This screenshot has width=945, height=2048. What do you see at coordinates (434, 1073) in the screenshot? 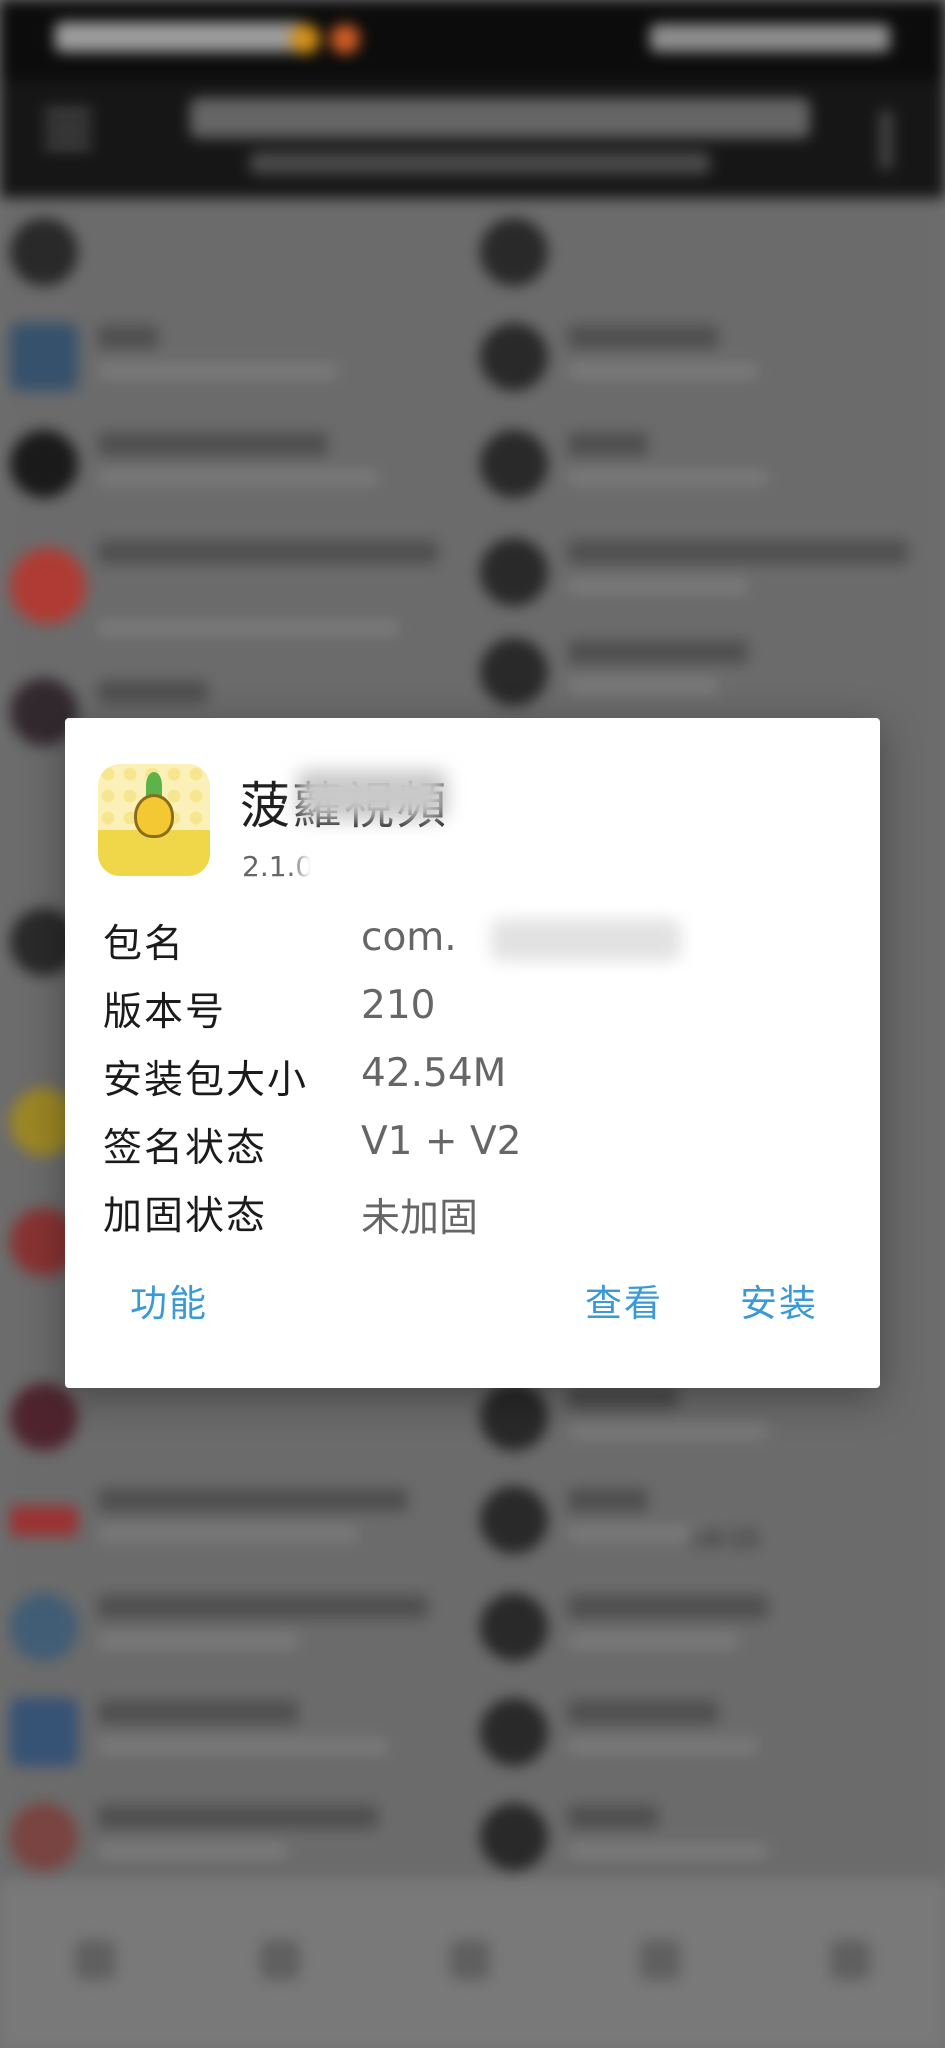
I see `info-value: 42.54M` at bounding box center [434, 1073].